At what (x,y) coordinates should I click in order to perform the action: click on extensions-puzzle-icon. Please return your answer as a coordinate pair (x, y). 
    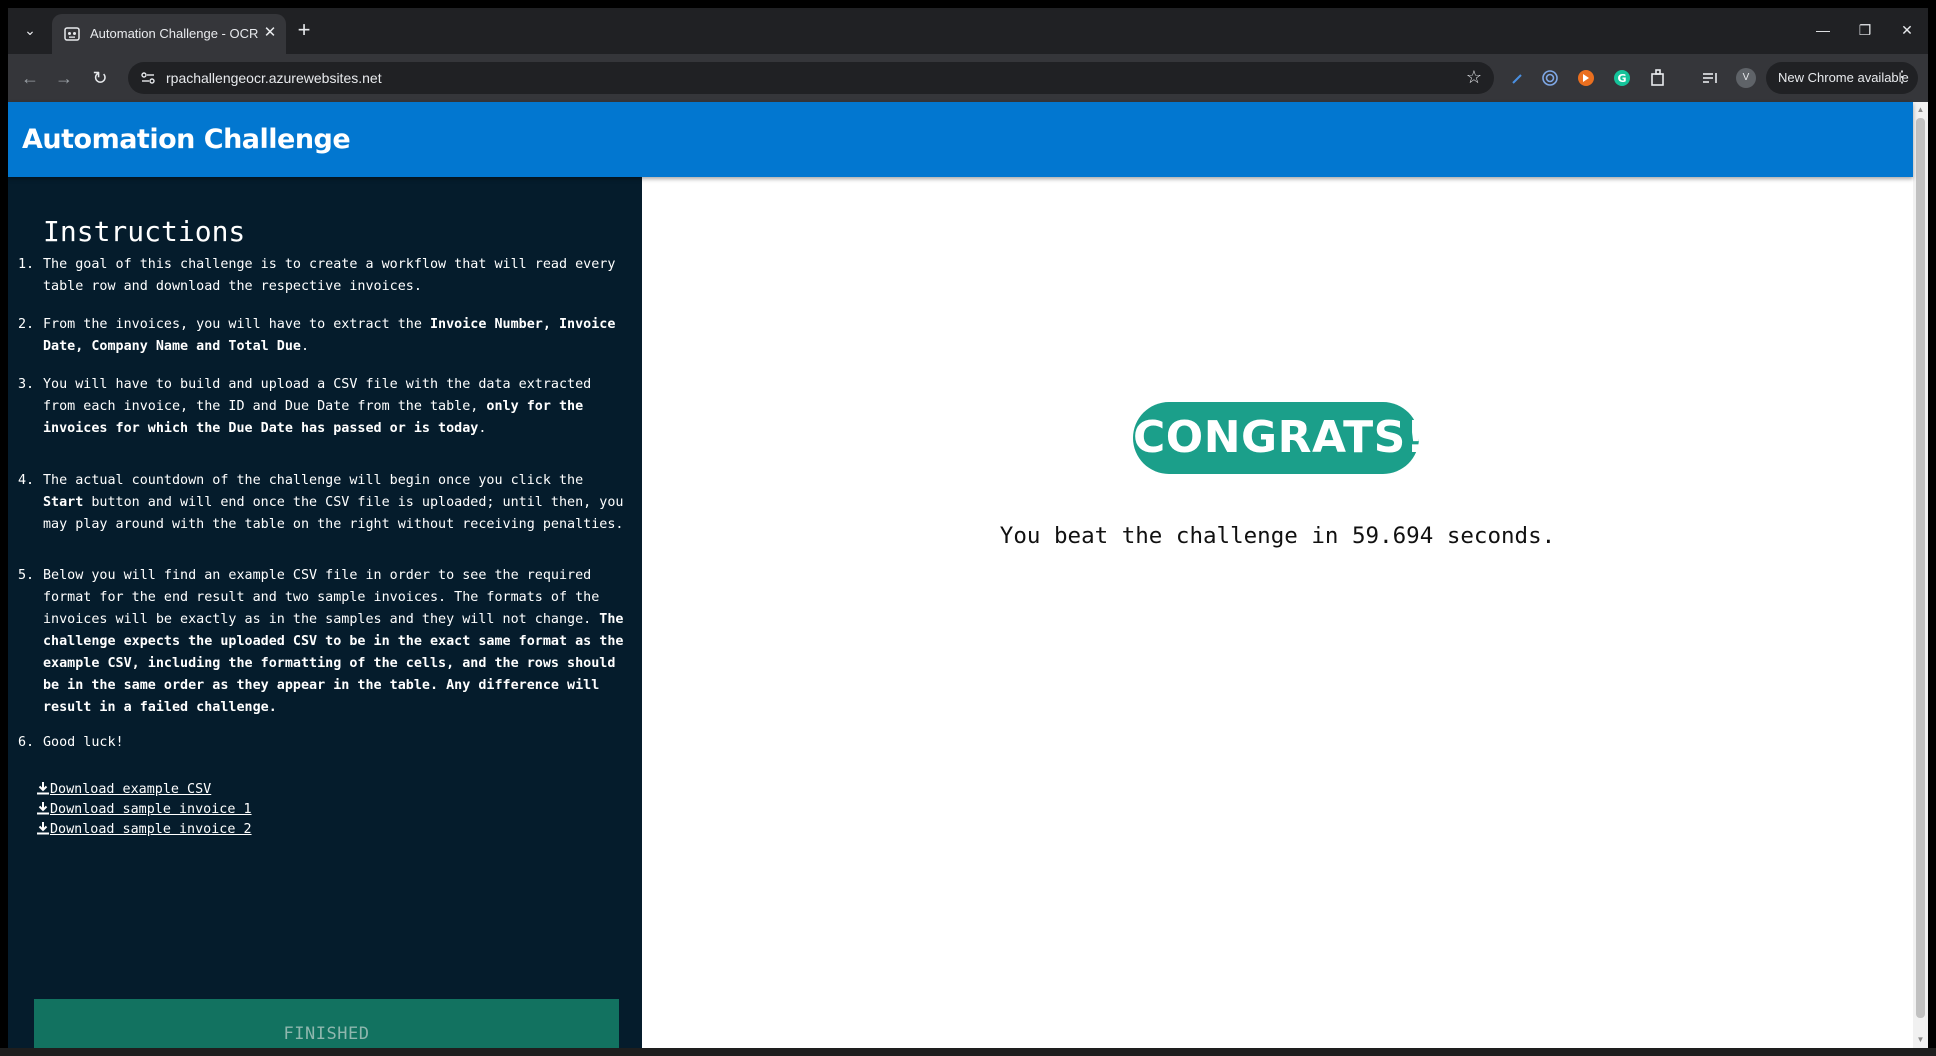
    Looking at the image, I should click on (1658, 78).